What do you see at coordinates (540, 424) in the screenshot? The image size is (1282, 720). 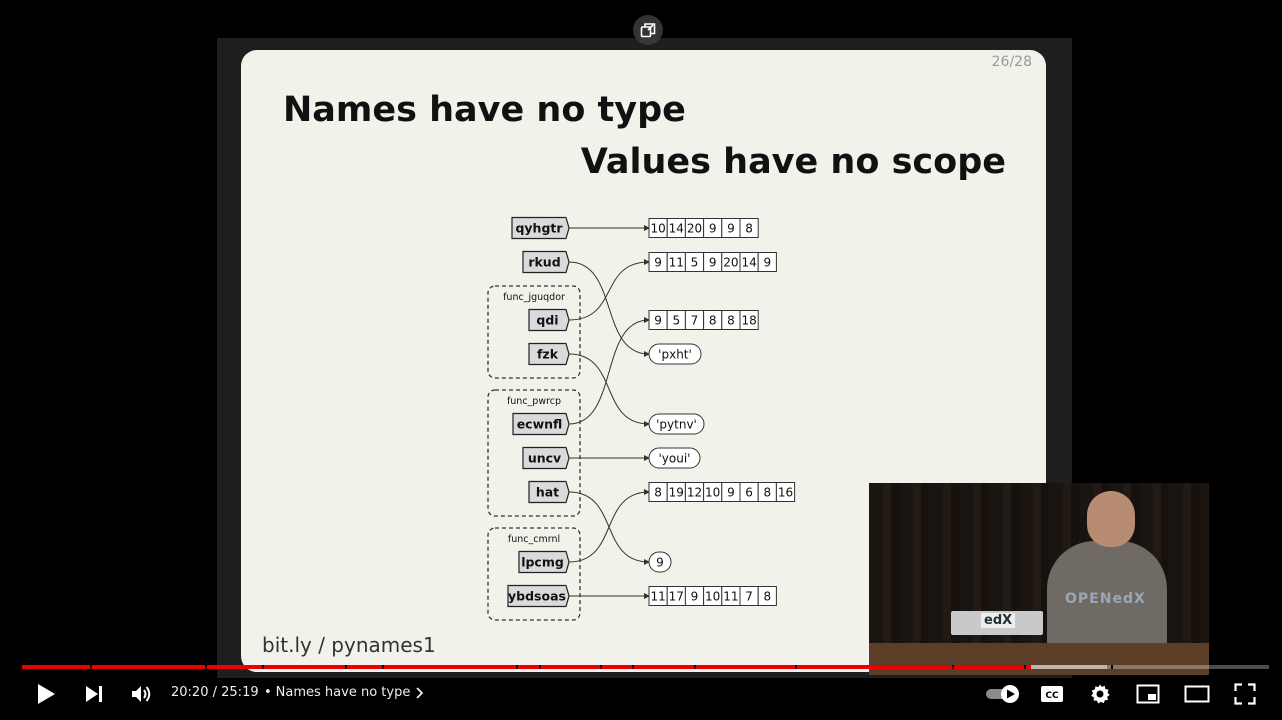 I see `name-label: ecwnfl` at bounding box center [540, 424].